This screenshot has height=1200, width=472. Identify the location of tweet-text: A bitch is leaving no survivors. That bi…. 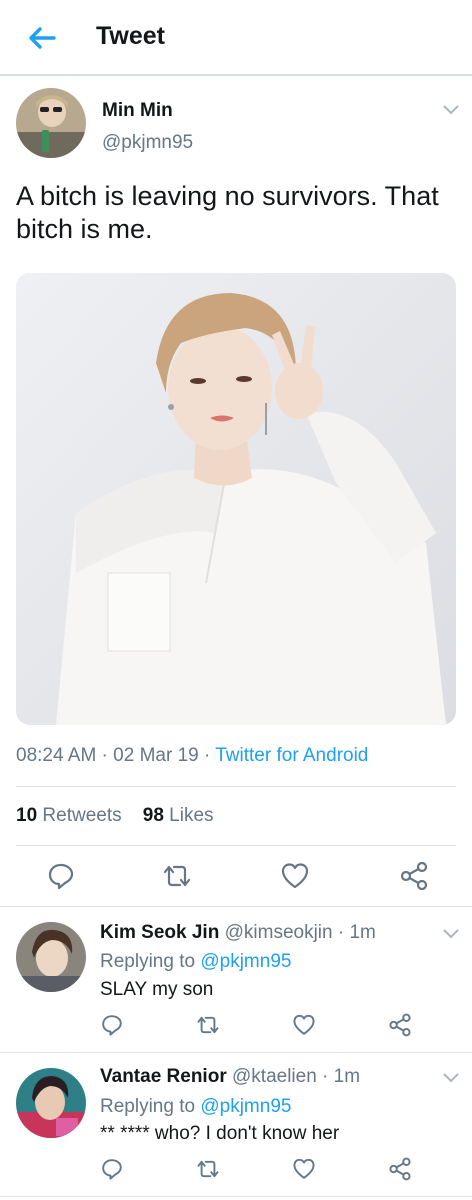
(227, 212).